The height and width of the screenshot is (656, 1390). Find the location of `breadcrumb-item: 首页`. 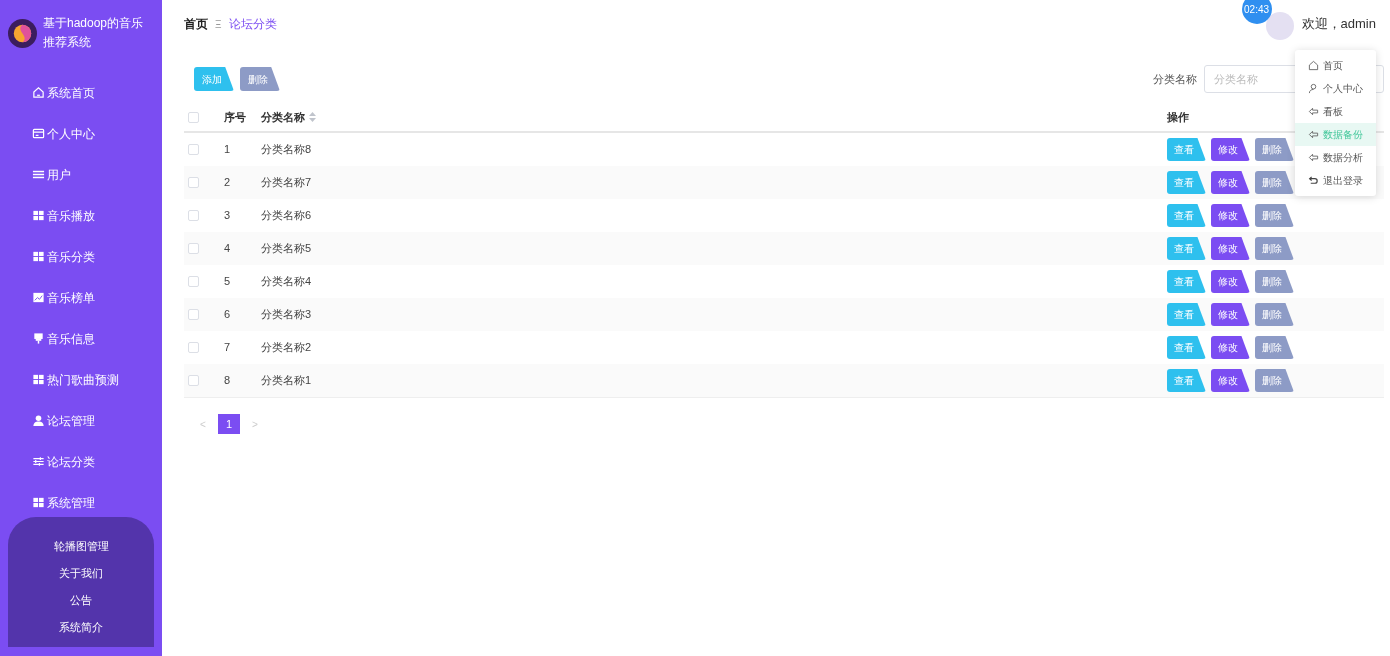

breadcrumb-item: 首页 is located at coordinates (196, 24).